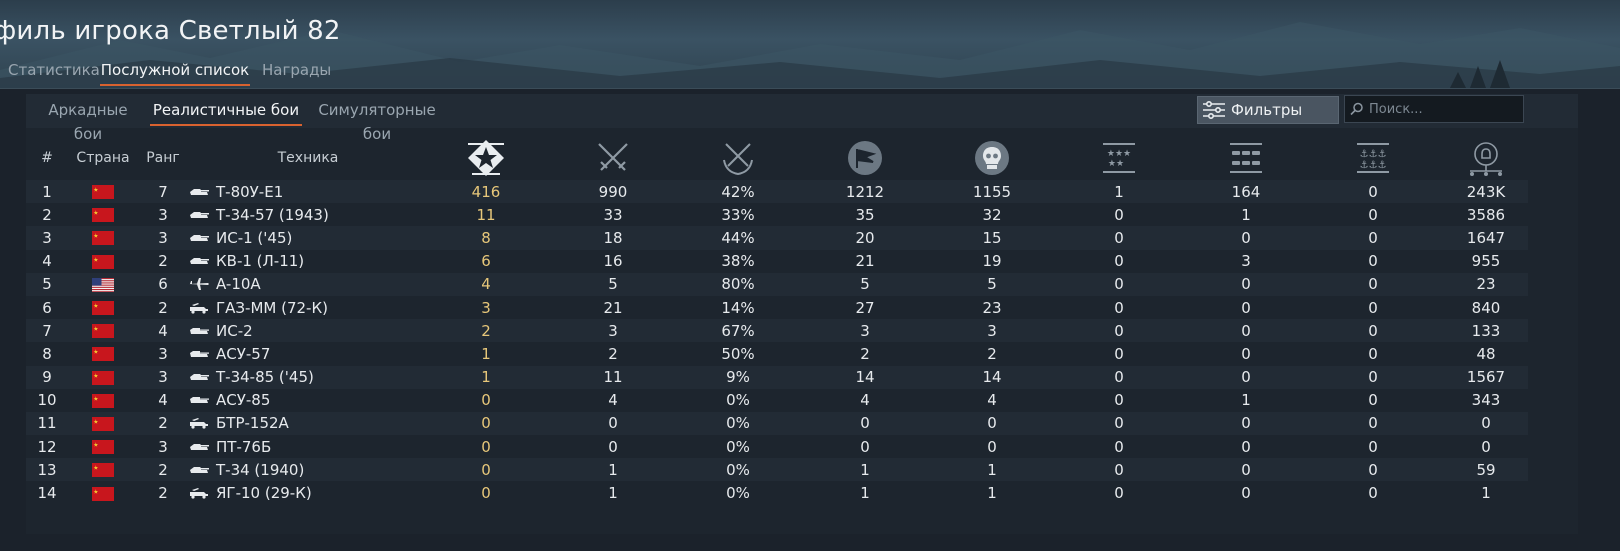 This screenshot has width=1620, height=551. What do you see at coordinates (865, 400) in the screenshot?
I see `row-missions: 4` at bounding box center [865, 400].